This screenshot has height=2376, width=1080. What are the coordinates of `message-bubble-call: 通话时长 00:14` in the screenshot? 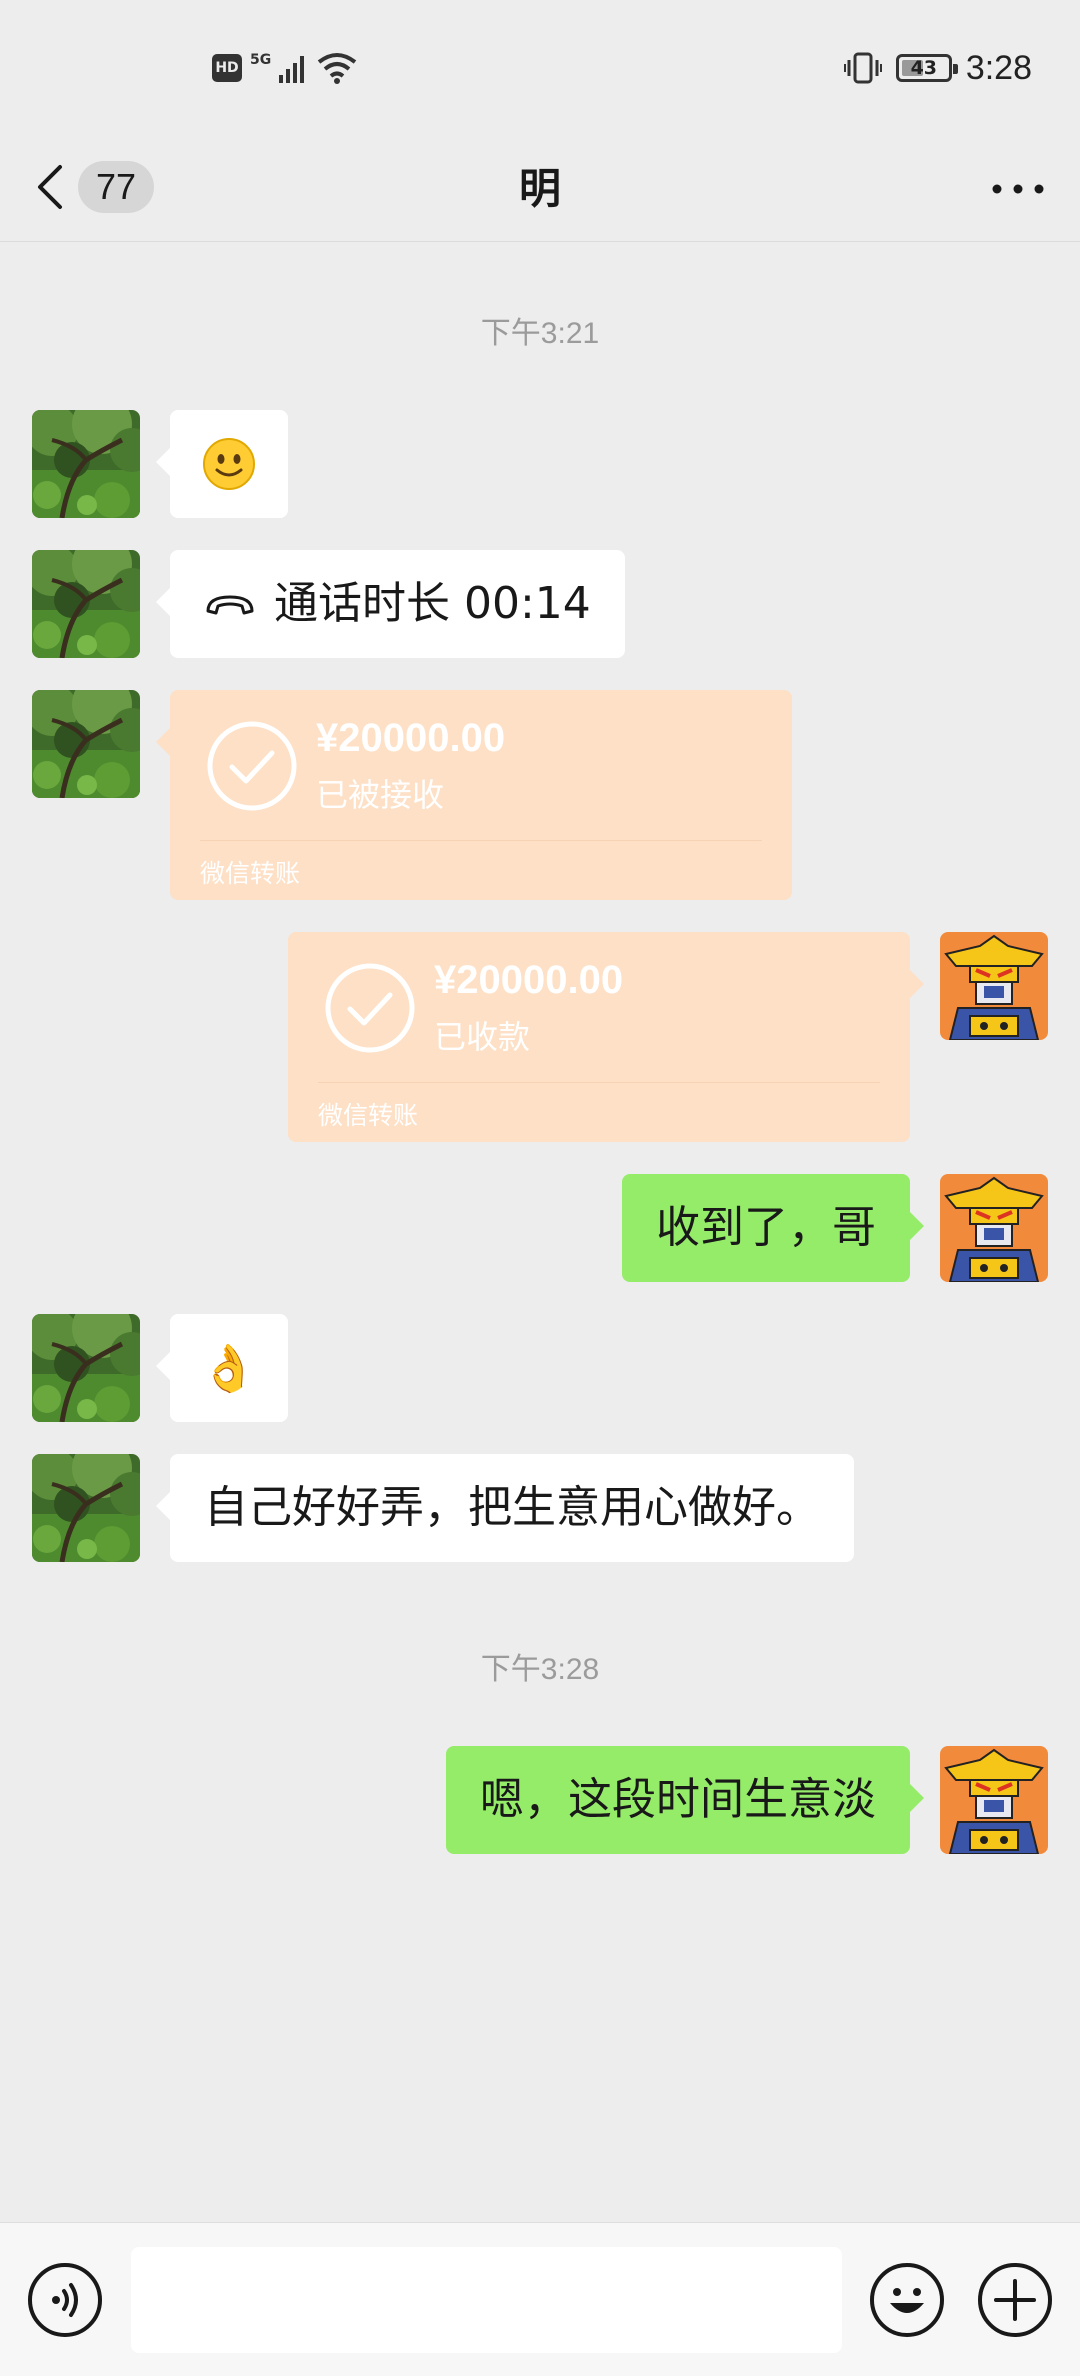 It's located at (390, 604).